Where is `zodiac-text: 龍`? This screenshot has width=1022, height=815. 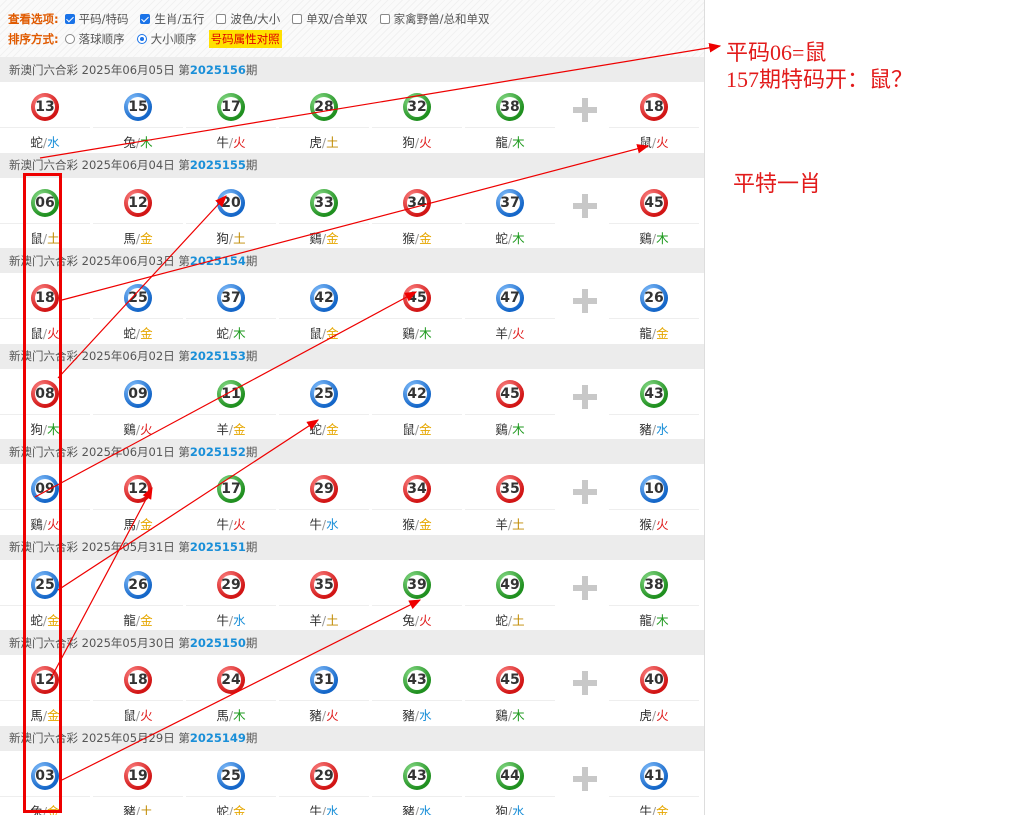
zodiac-text: 龍 is located at coordinates (501, 142).